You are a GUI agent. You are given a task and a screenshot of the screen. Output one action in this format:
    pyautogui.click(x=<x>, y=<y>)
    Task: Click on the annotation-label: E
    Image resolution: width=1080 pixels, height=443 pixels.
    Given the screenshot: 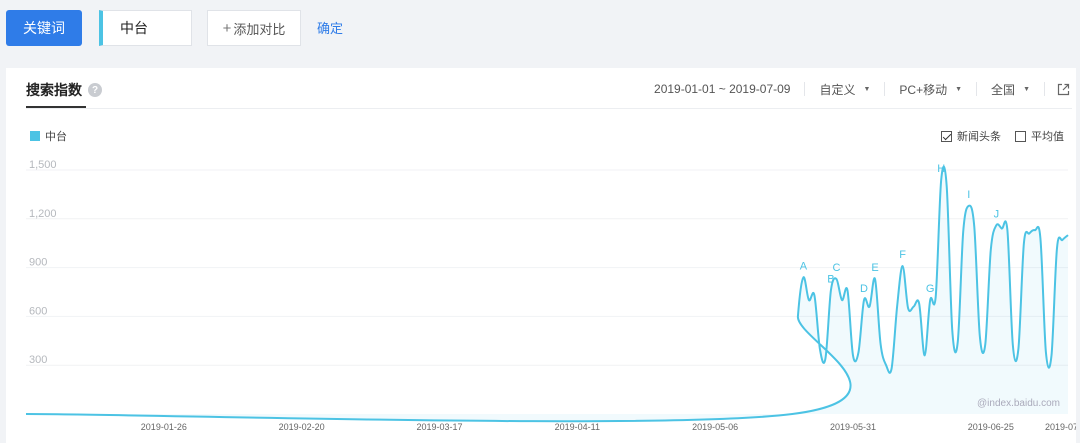 What is the action you would take?
    pyautogui.click(x=874, y=268)
    